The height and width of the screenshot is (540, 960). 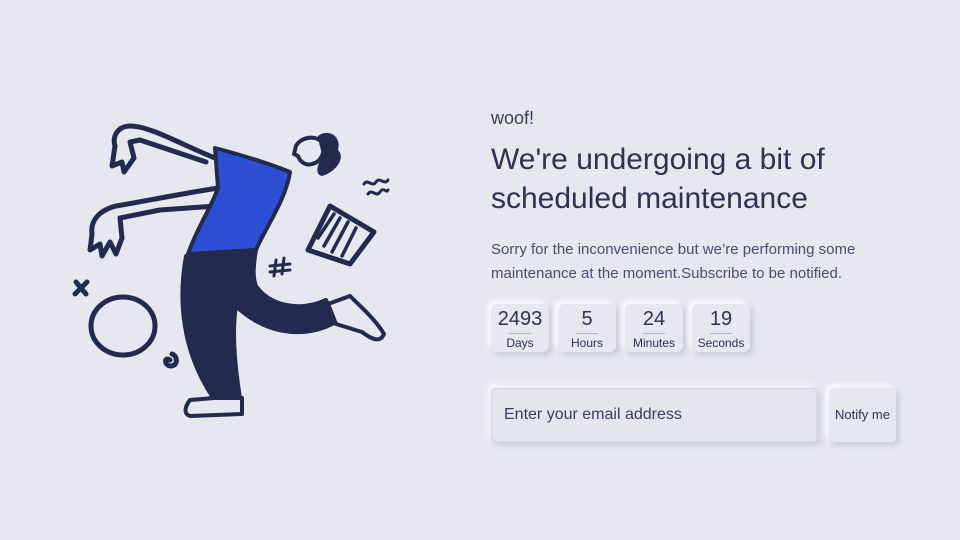 I want to click on countdown-minutes: 24 Minutes, so click(x=654, y=328).